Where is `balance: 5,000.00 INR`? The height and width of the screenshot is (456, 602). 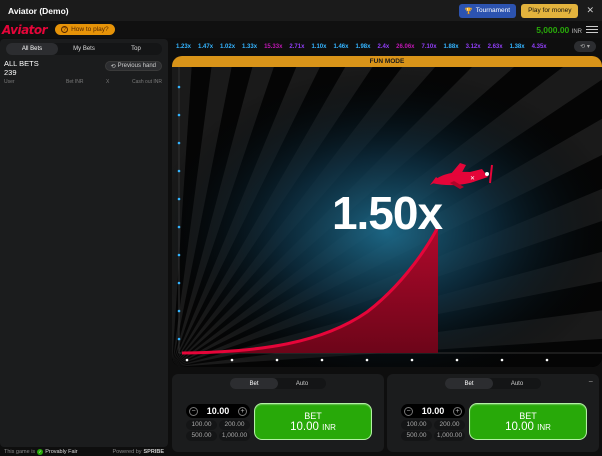 balance: 5,000.00 INR is located at coordinates (559, 30).